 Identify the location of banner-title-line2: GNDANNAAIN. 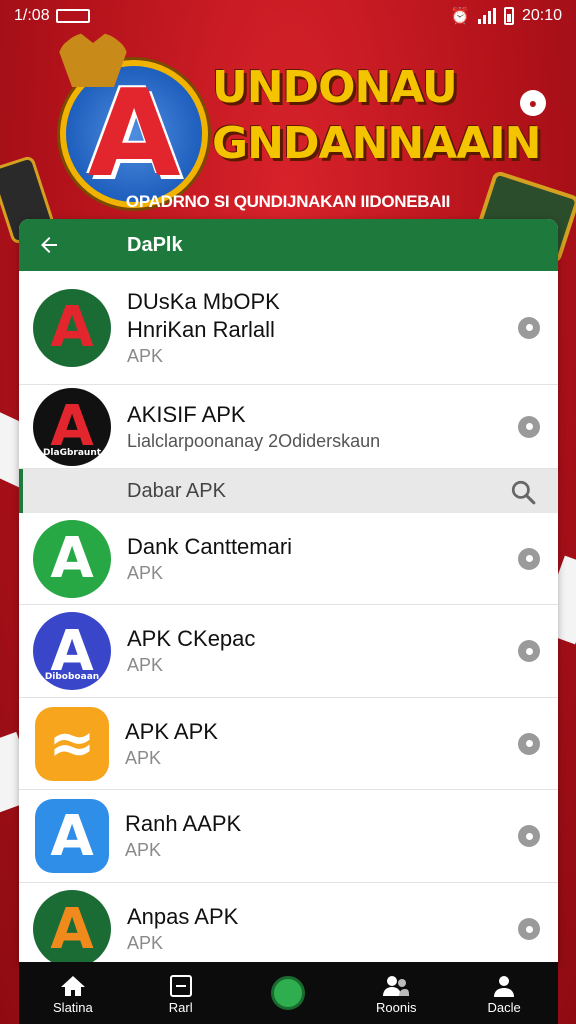
(376, 143).